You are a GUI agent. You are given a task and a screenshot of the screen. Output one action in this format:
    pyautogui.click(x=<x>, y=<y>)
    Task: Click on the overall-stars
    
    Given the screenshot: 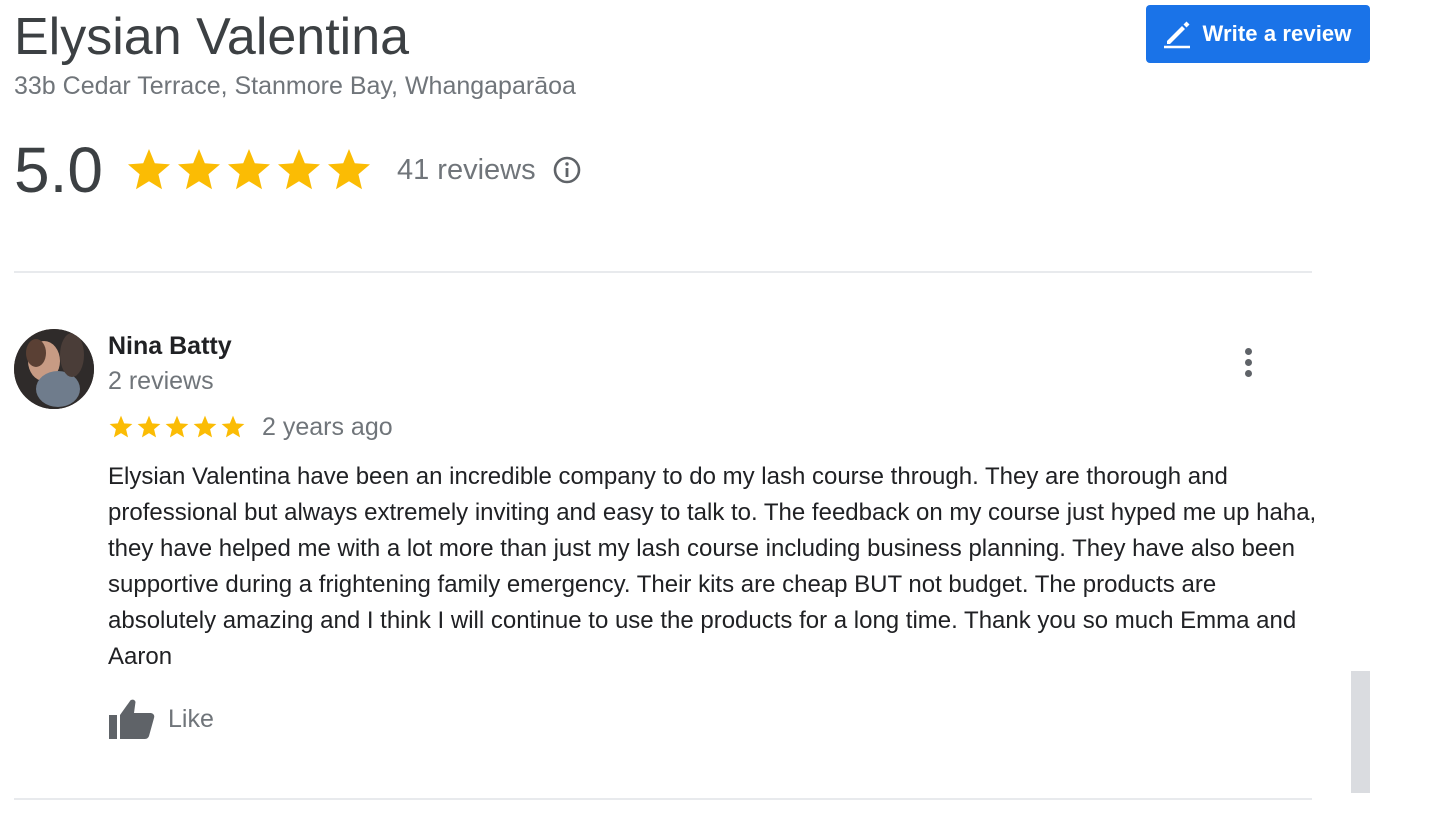 What is the action you would take?
    pyautogui.click(x=250, y=170)
    